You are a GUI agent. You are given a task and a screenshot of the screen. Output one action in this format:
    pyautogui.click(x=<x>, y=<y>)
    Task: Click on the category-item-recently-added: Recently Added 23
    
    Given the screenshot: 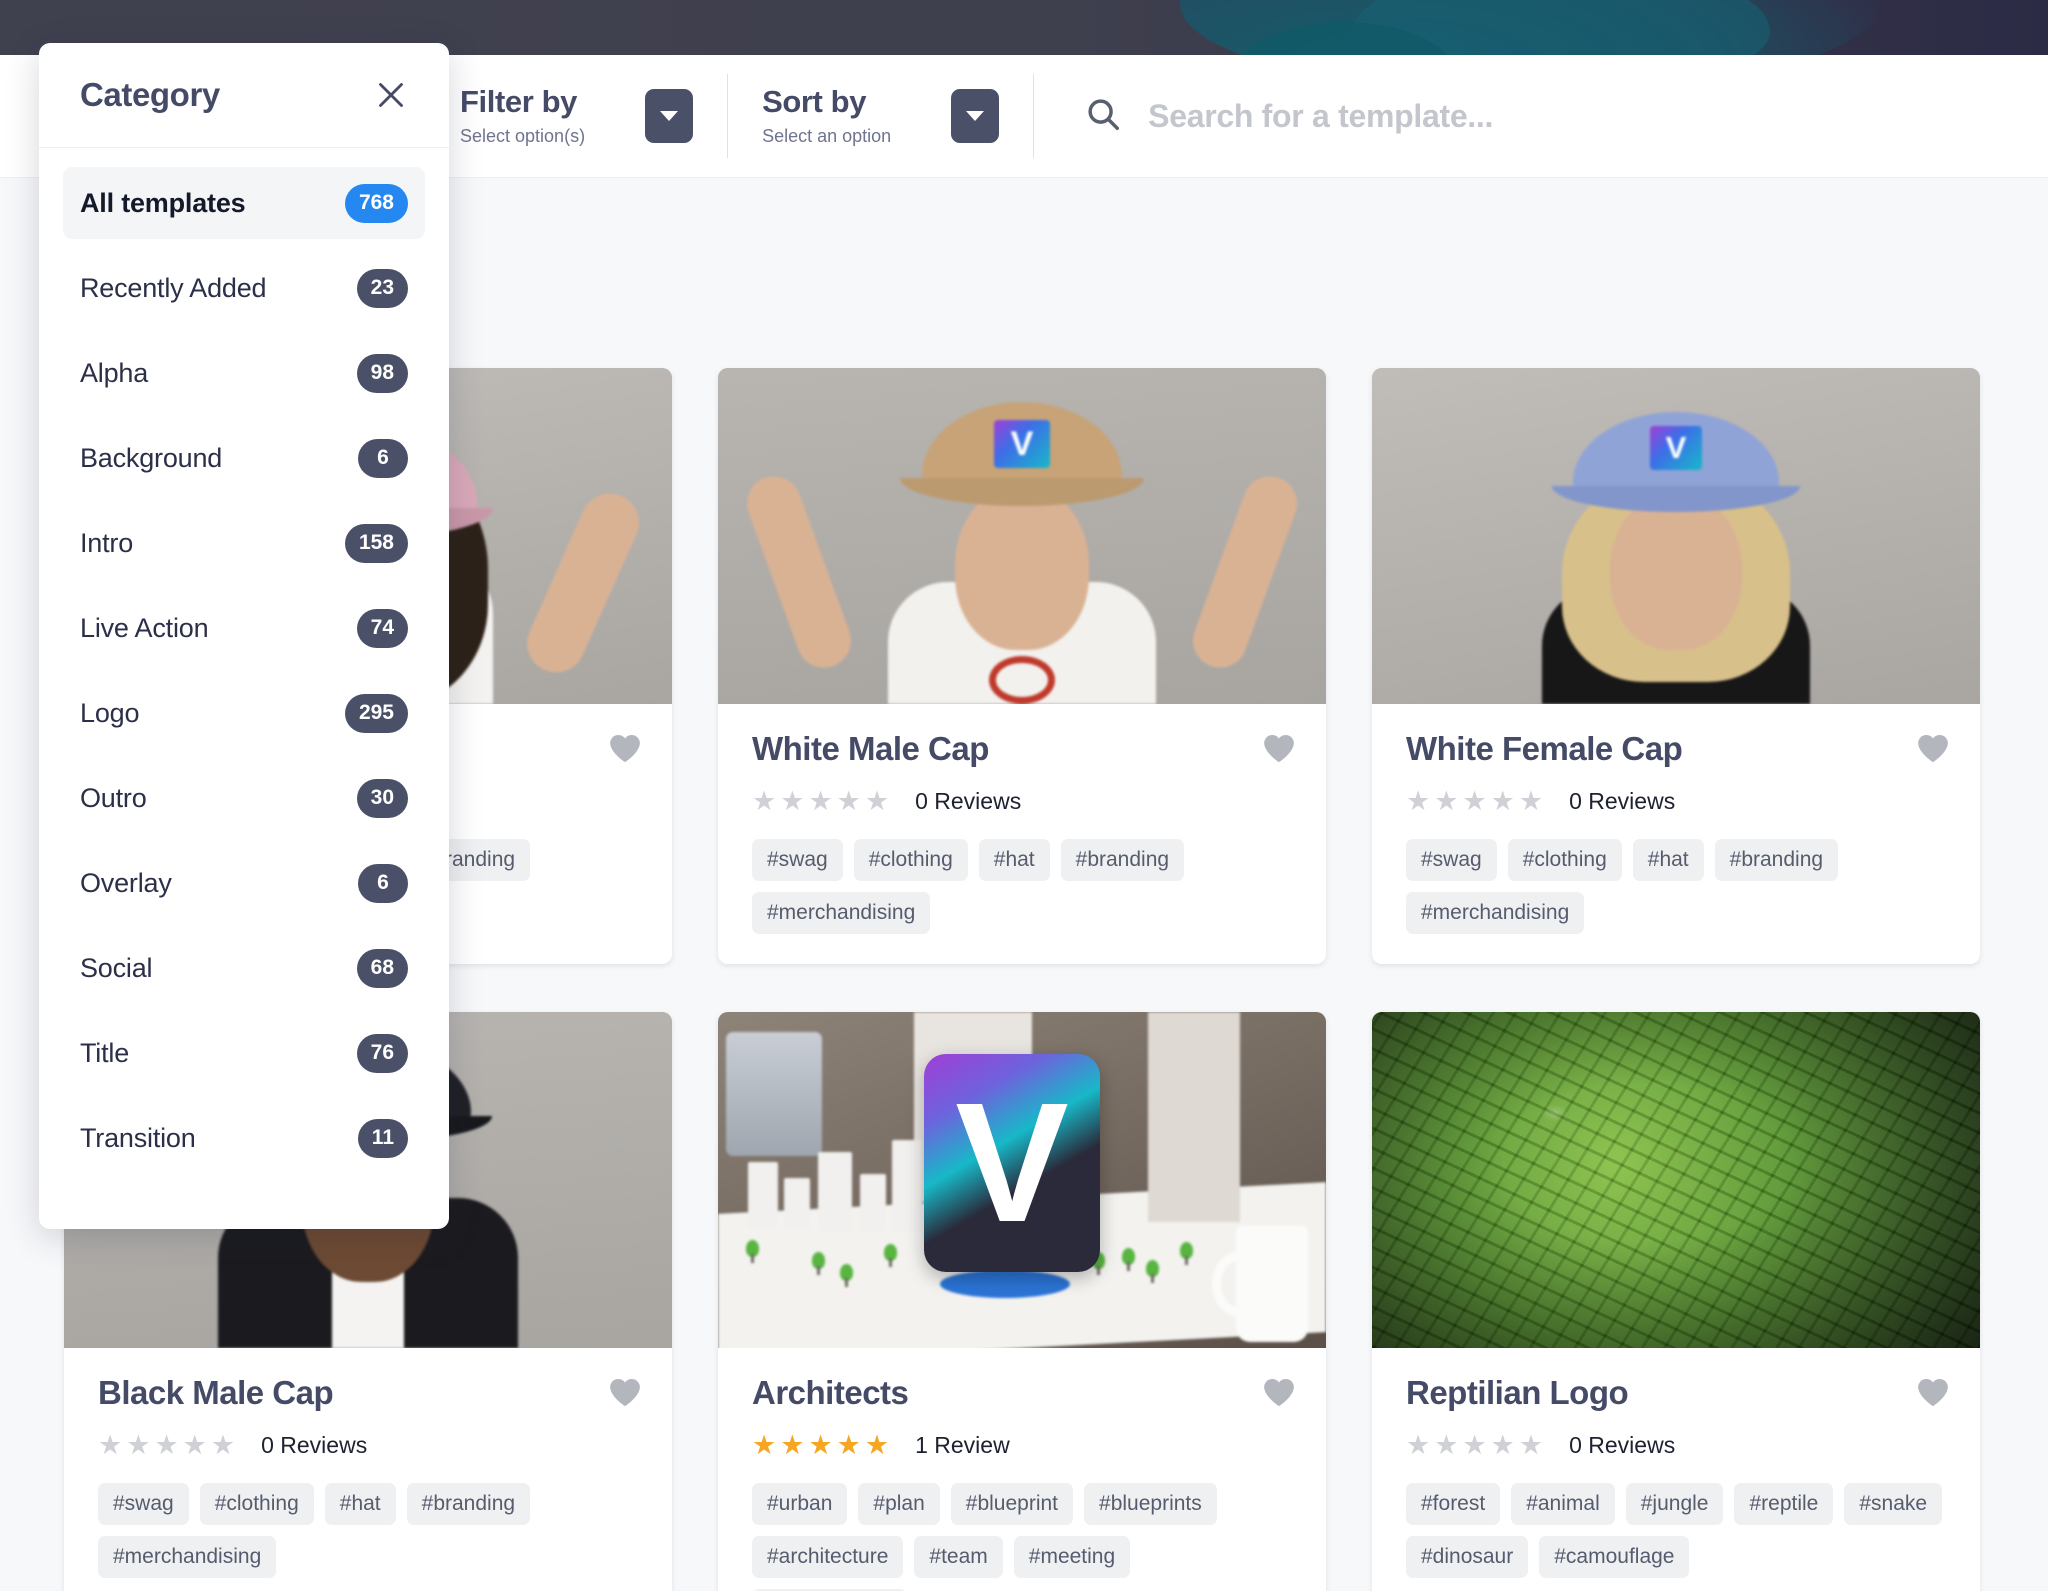 What is the action you would take?
    pyautogui.click(x=244, y=288)
    